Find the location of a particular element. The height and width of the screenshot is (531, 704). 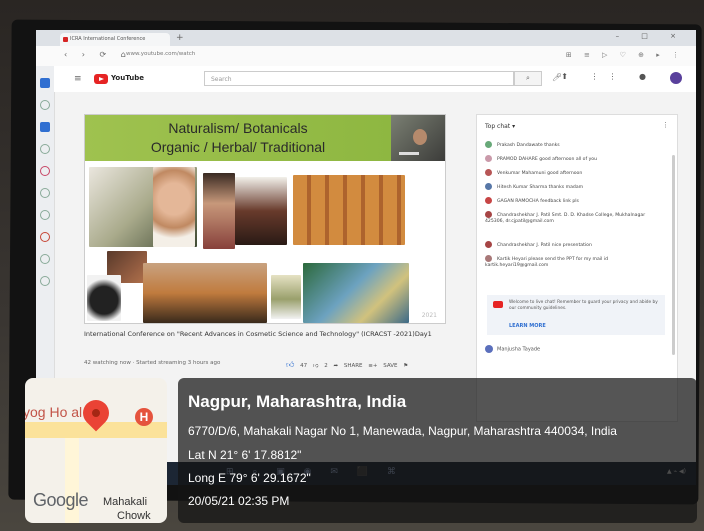

google-logo: Google is located at coordinates (61, 500).